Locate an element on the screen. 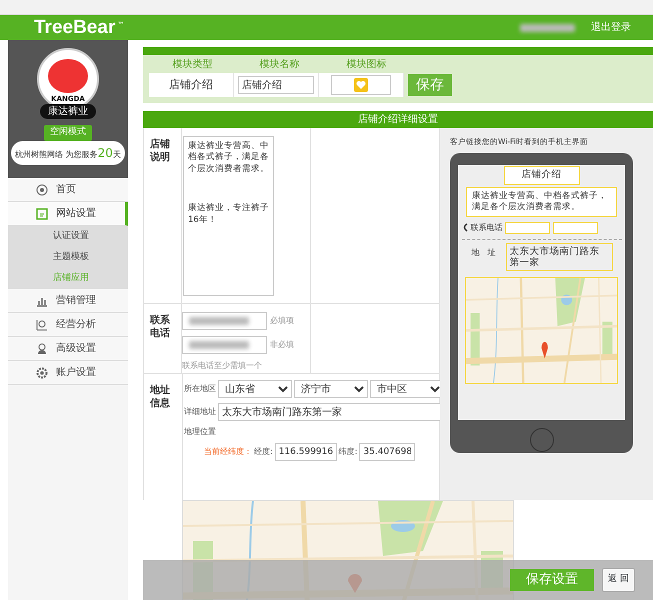 Image resolution: width=653 pixels, height=600 pixels. helper-text: 联系电话至少需填一个 is located at coordinates (222, 366).